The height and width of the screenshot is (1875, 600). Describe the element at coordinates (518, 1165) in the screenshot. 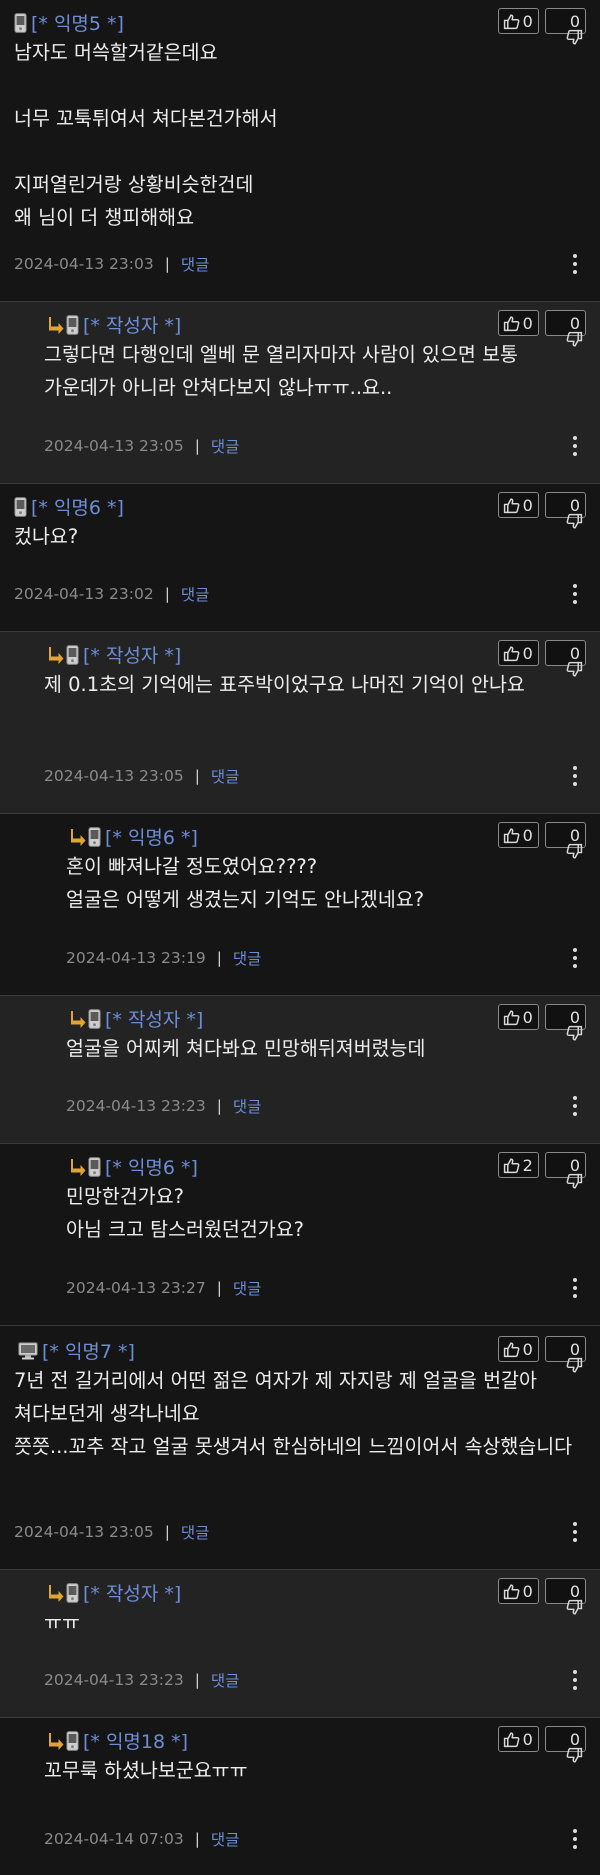

I see `upvote-button: 2` at that location.